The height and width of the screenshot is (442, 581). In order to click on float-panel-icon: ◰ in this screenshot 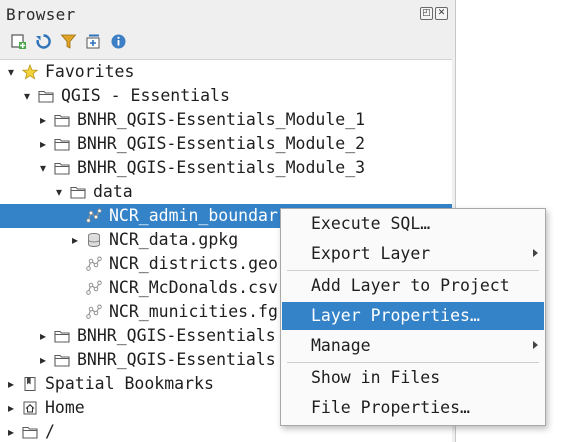, I will do `click(426, 13)`.